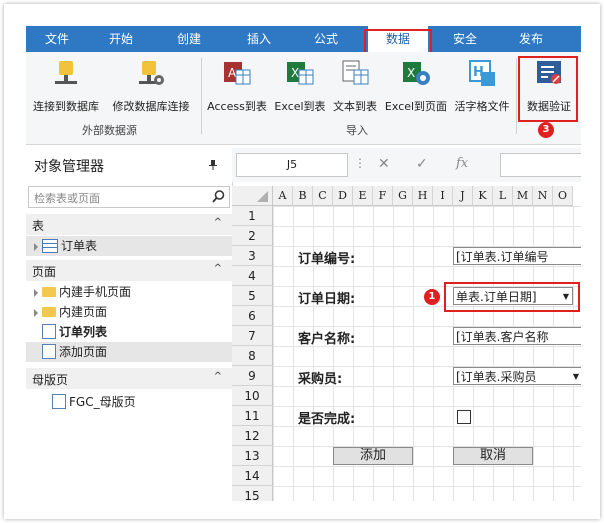  Describe the element at coordinates (355, 85) in the screenshot. I see `text-to-table-button: 文本到表` at that location.